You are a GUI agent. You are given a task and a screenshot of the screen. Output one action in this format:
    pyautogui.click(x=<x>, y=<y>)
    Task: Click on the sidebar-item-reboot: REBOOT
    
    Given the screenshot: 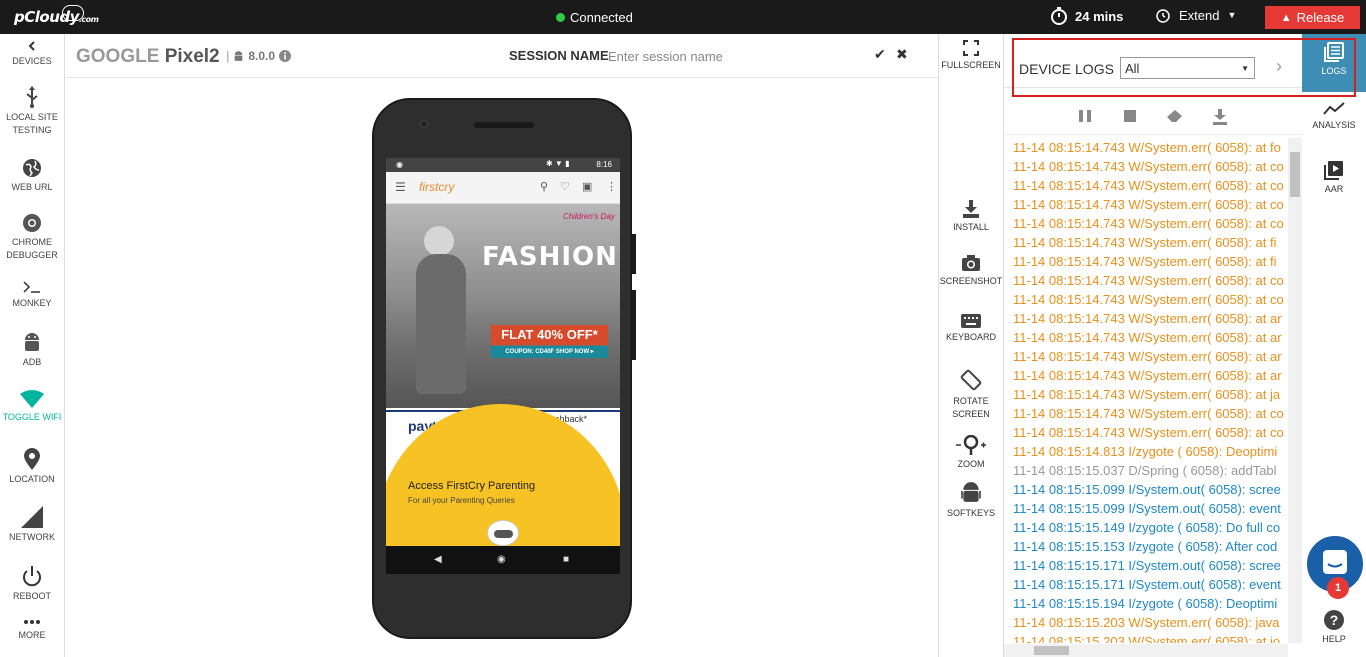 What is the action you would take?
    pyautogui.click(x=32, y=584)
    